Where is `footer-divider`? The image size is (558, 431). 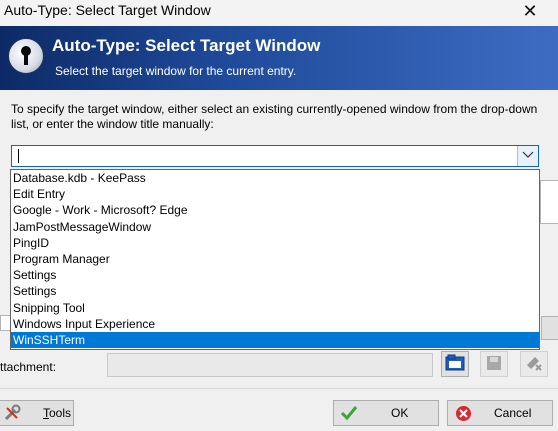 footer-divider is located at coordinates (279, 388).